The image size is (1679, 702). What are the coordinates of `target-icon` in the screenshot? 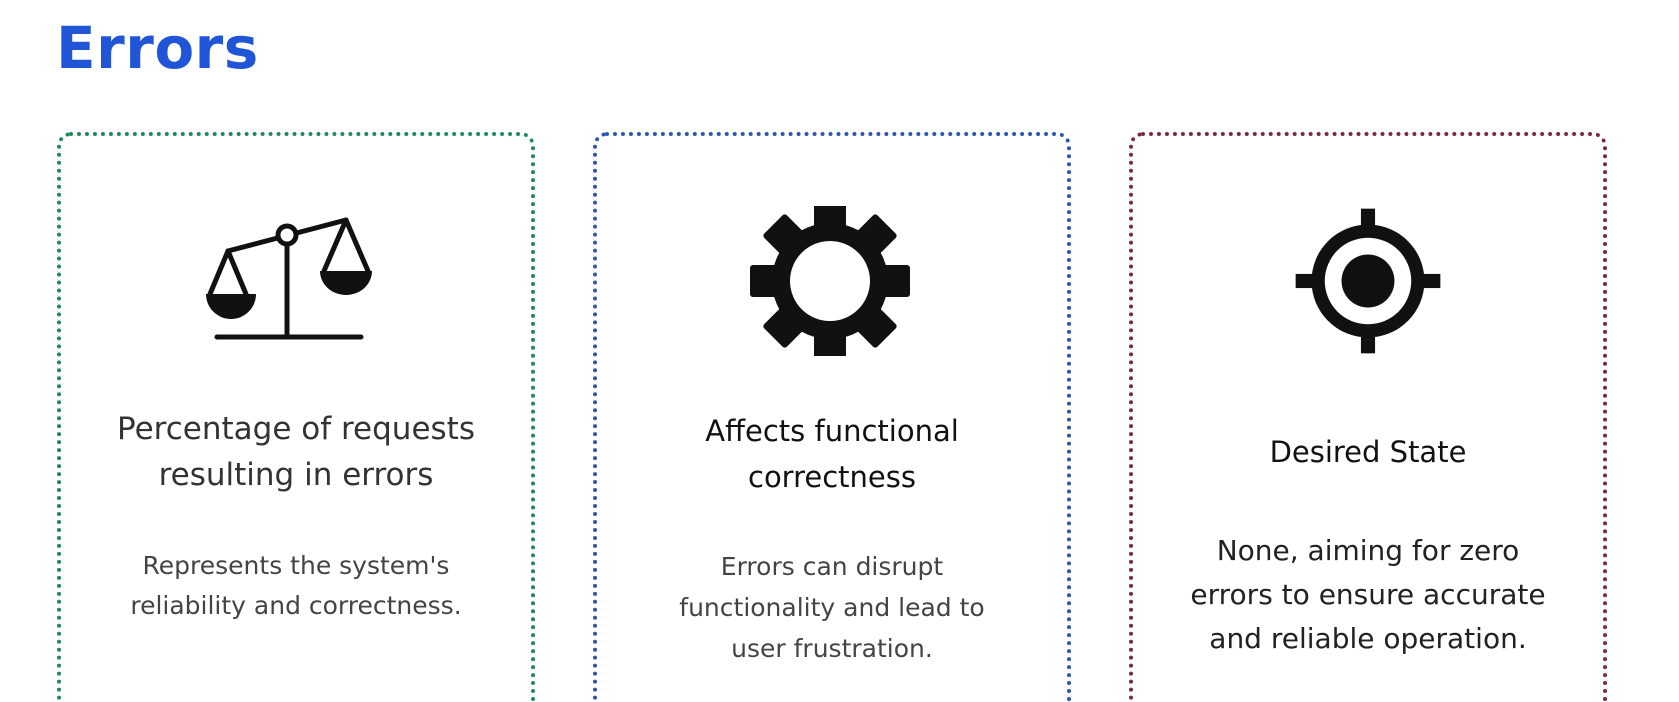 It's located at (1368, 281).